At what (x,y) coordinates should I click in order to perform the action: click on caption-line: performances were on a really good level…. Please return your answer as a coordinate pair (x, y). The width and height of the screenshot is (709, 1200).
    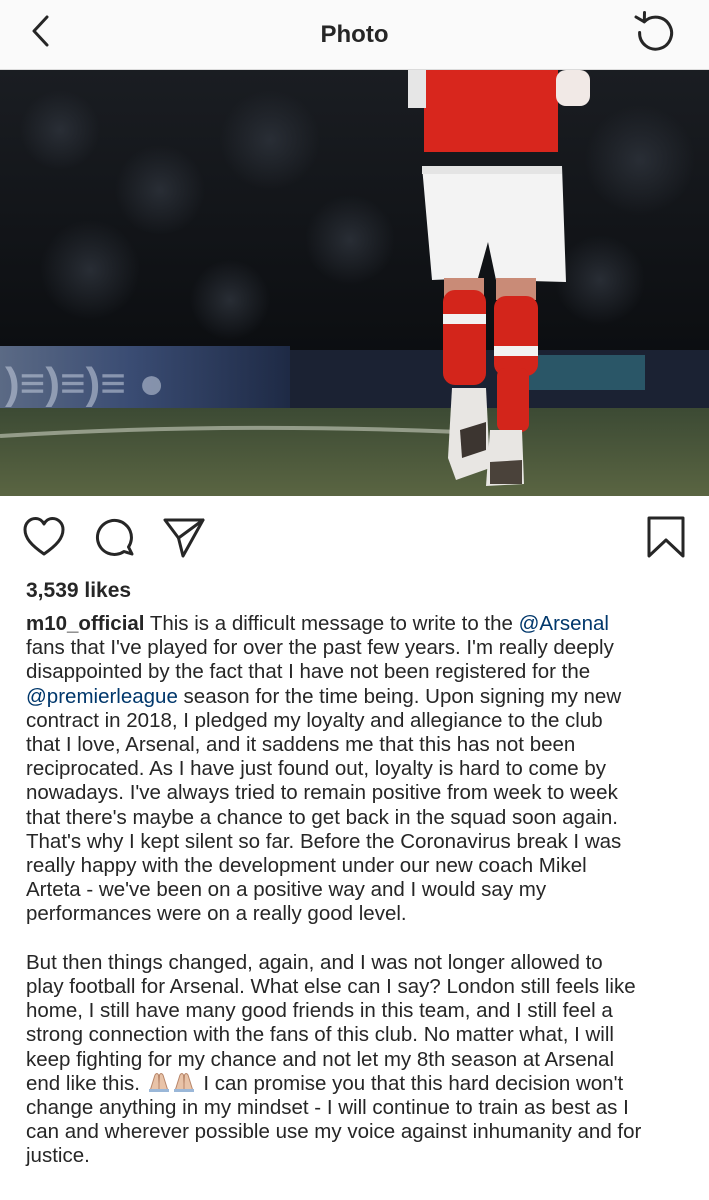
    Looking at the image, I should click on (216, 914).